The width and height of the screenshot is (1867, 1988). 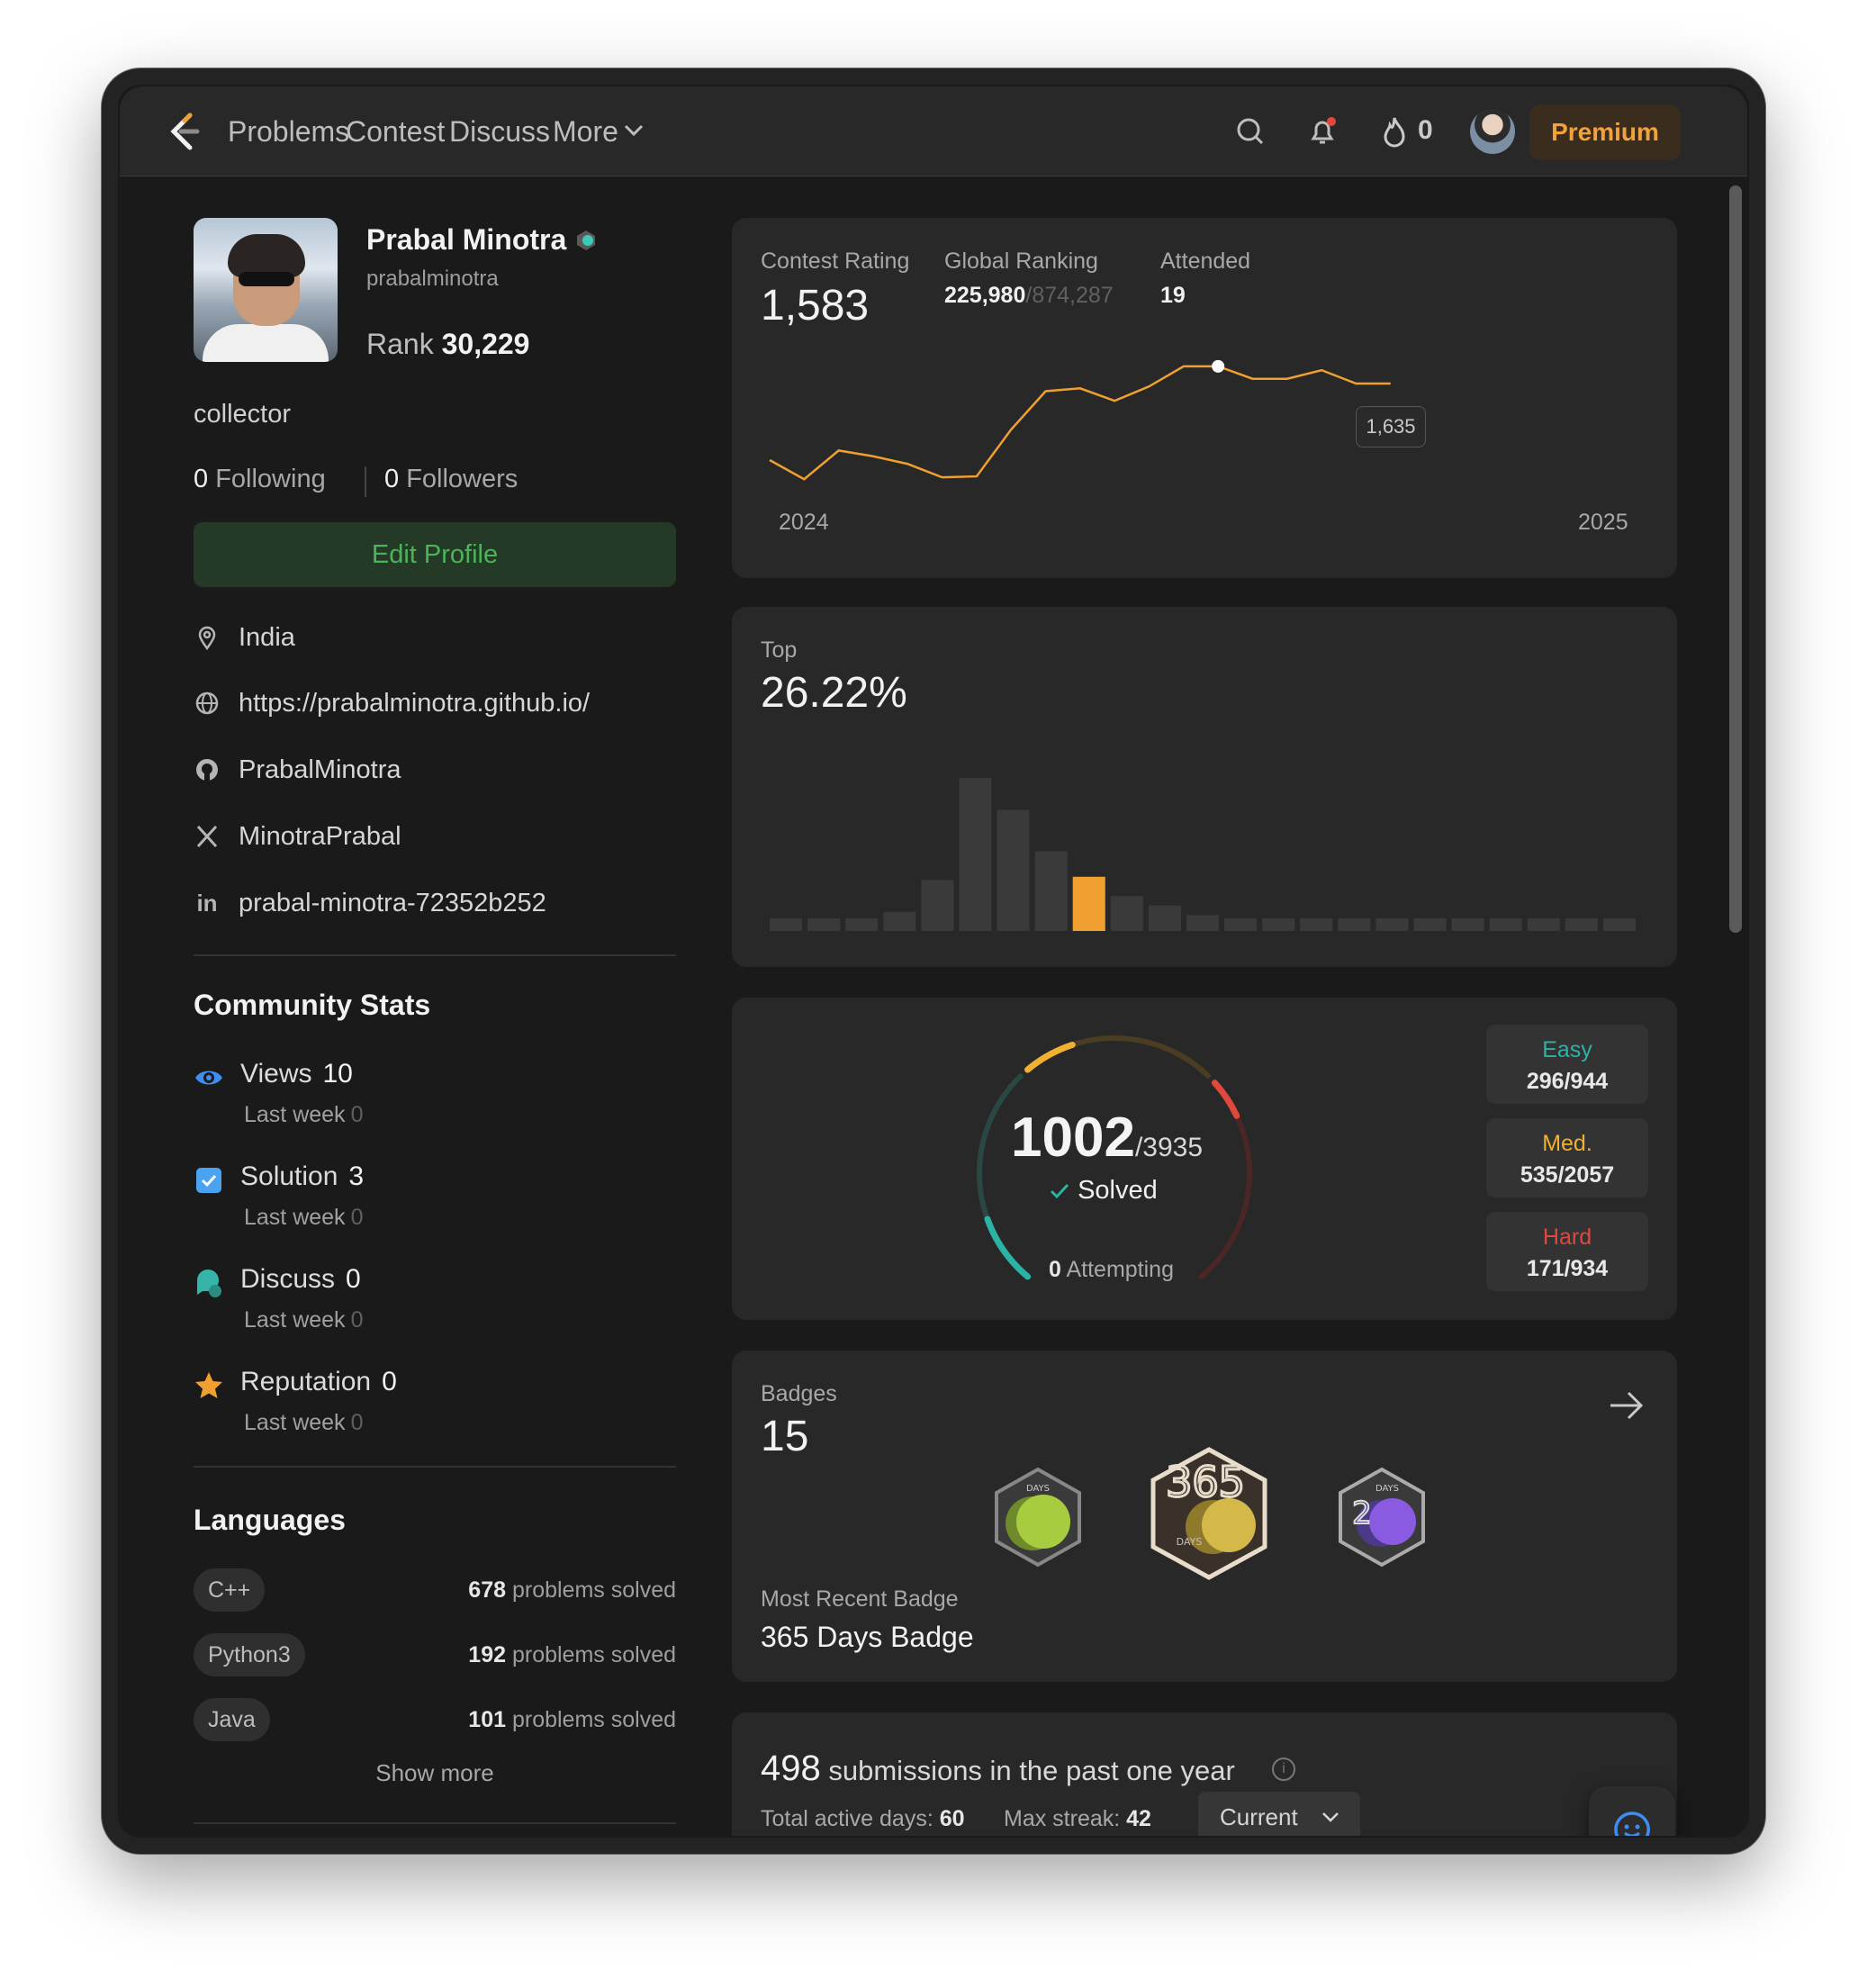 I want to click on smiley-chat-icon, so click(x=1632, y=1824).